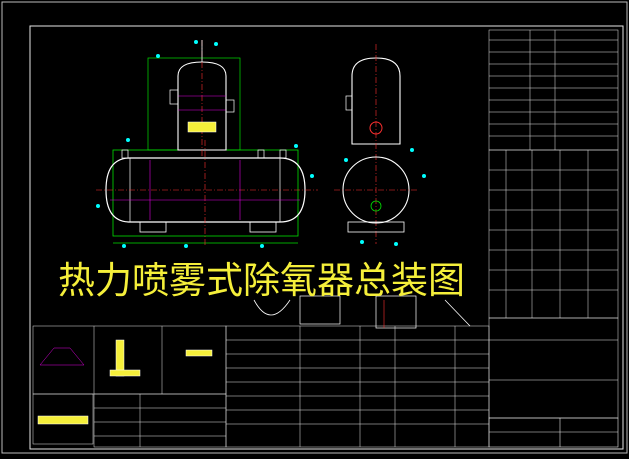 The width and height of the screenshot is (629, 459). I want to click on title-block, so click(553, 432).